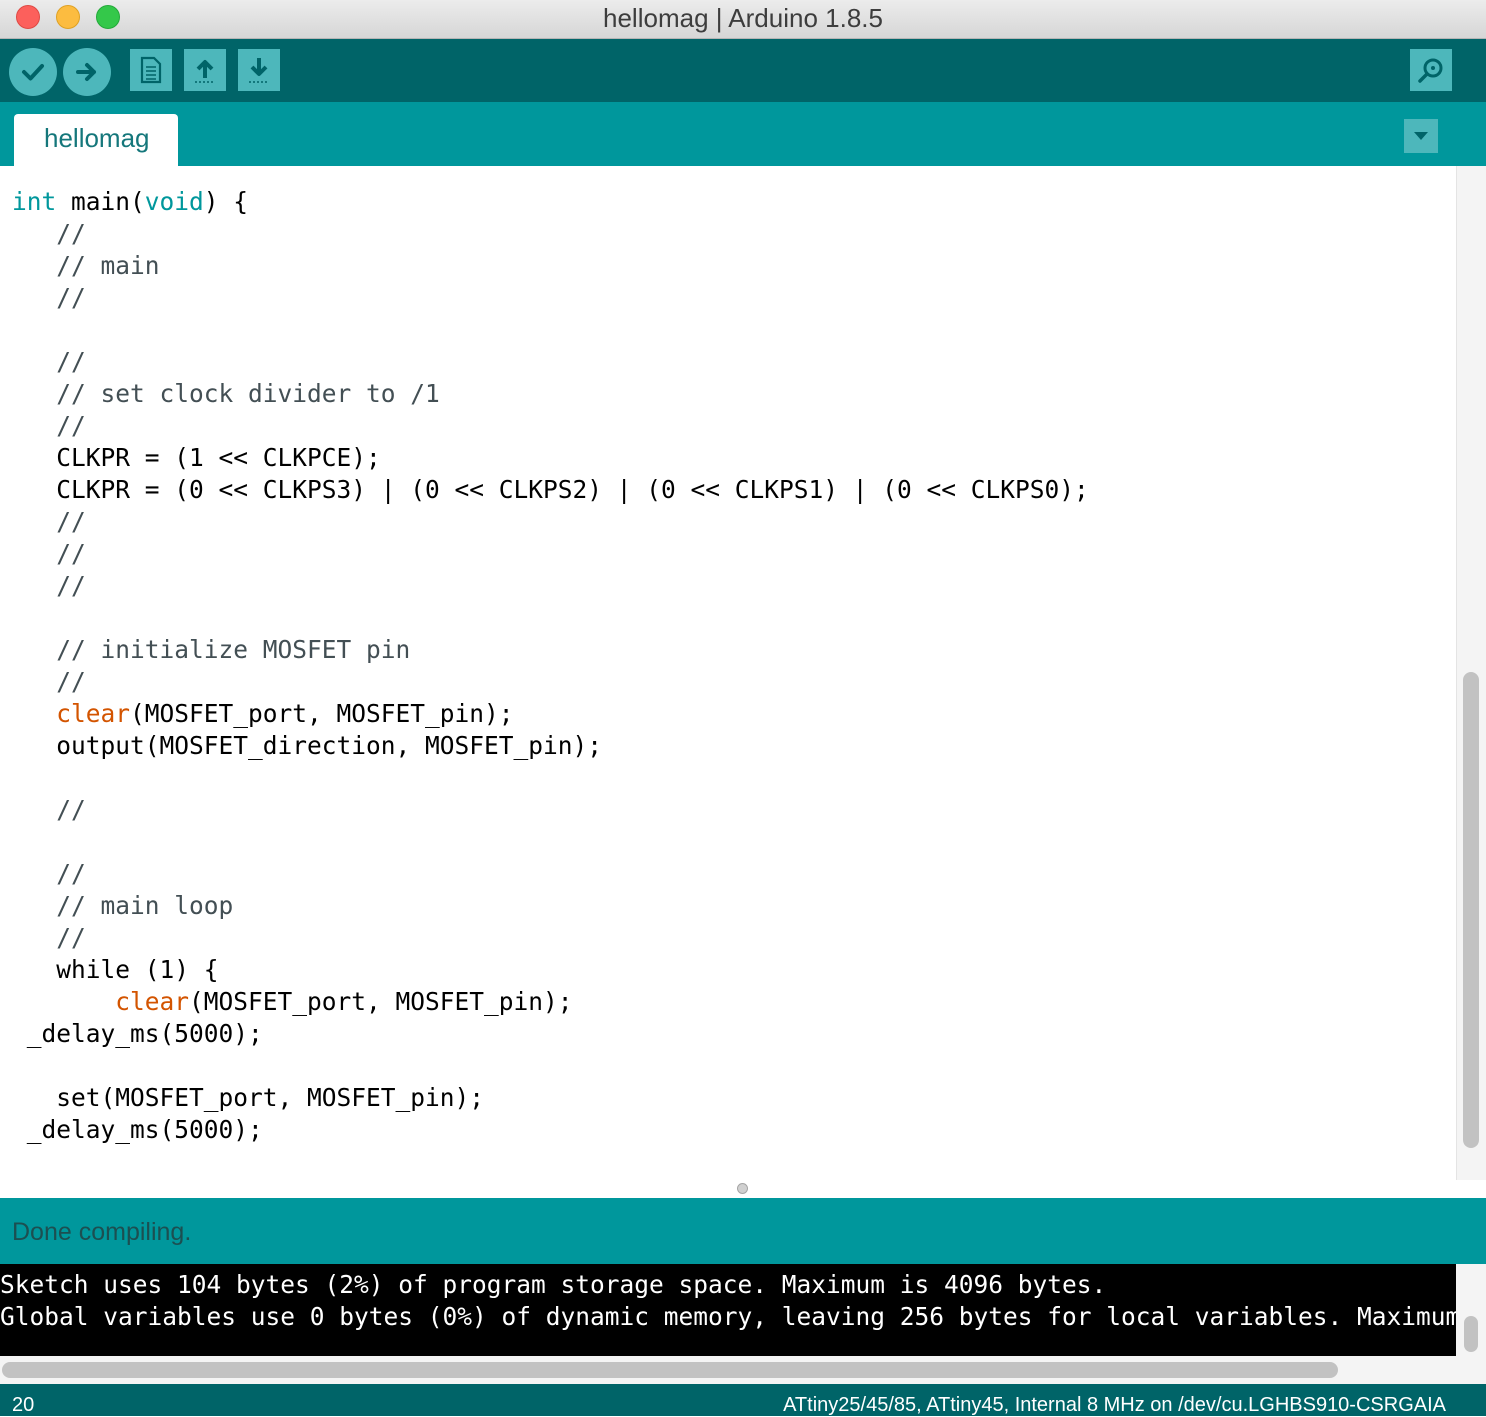 Image resolution: width=1486 pixels, height=1417 pixels. I want to click on triangle-down-icon, so click(1421, 136).